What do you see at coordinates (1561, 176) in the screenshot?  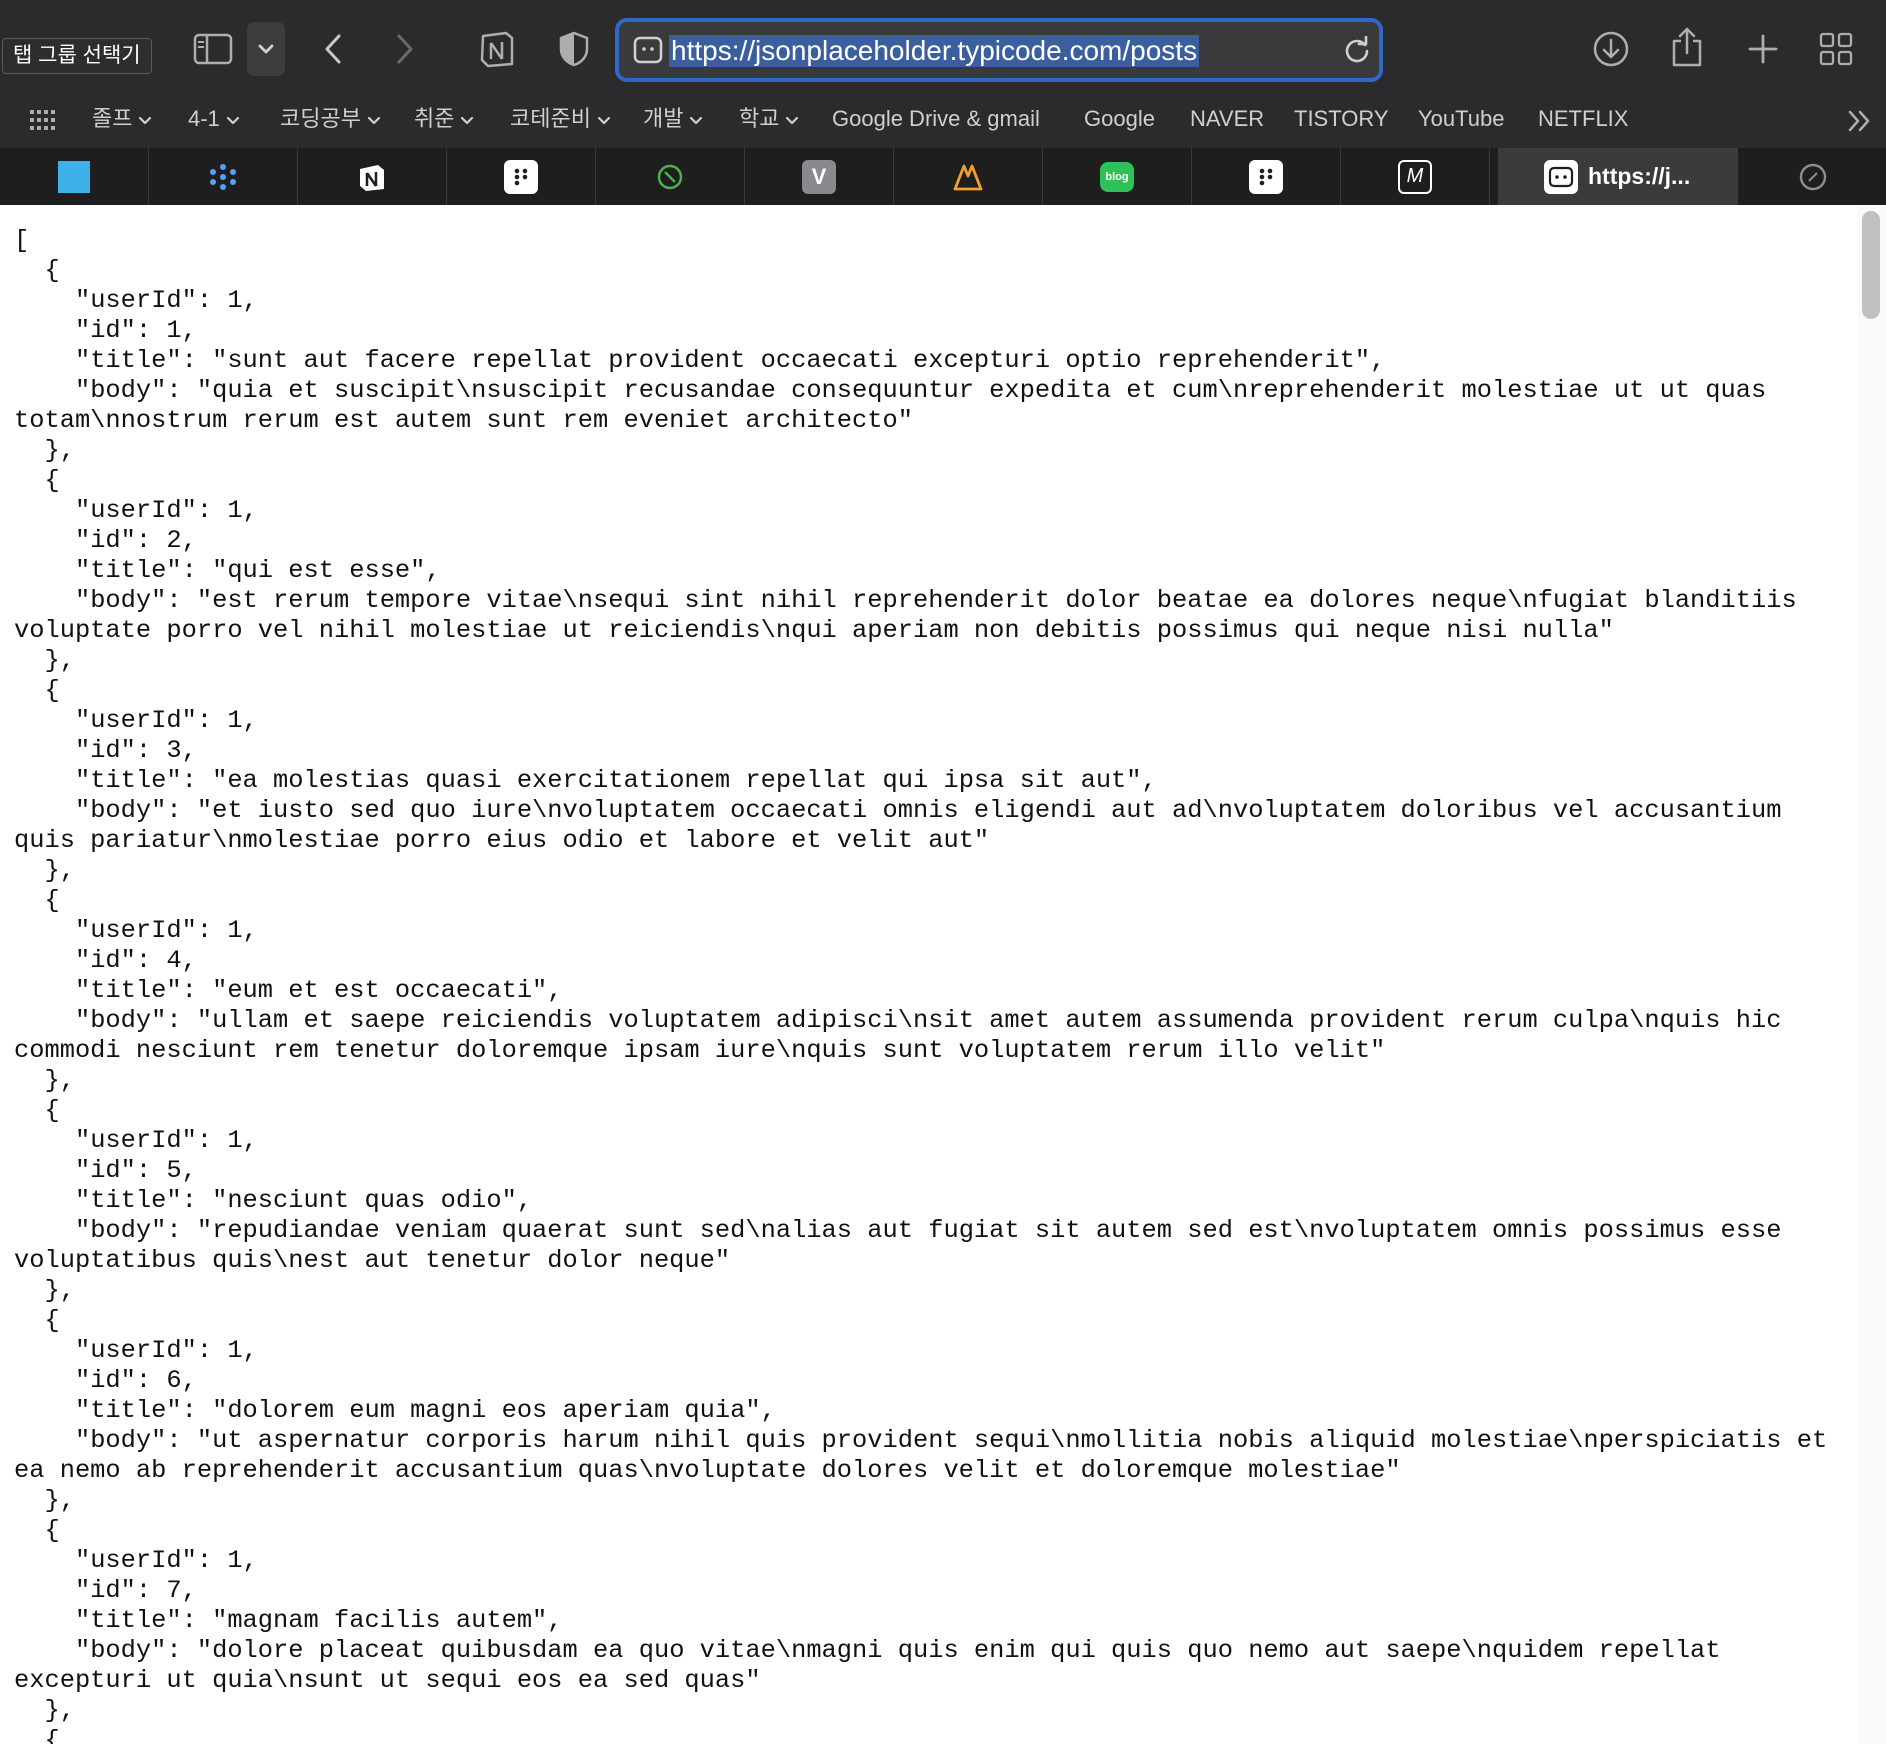 I see `page-favicon-icon` at bounding box center [1561, 176].